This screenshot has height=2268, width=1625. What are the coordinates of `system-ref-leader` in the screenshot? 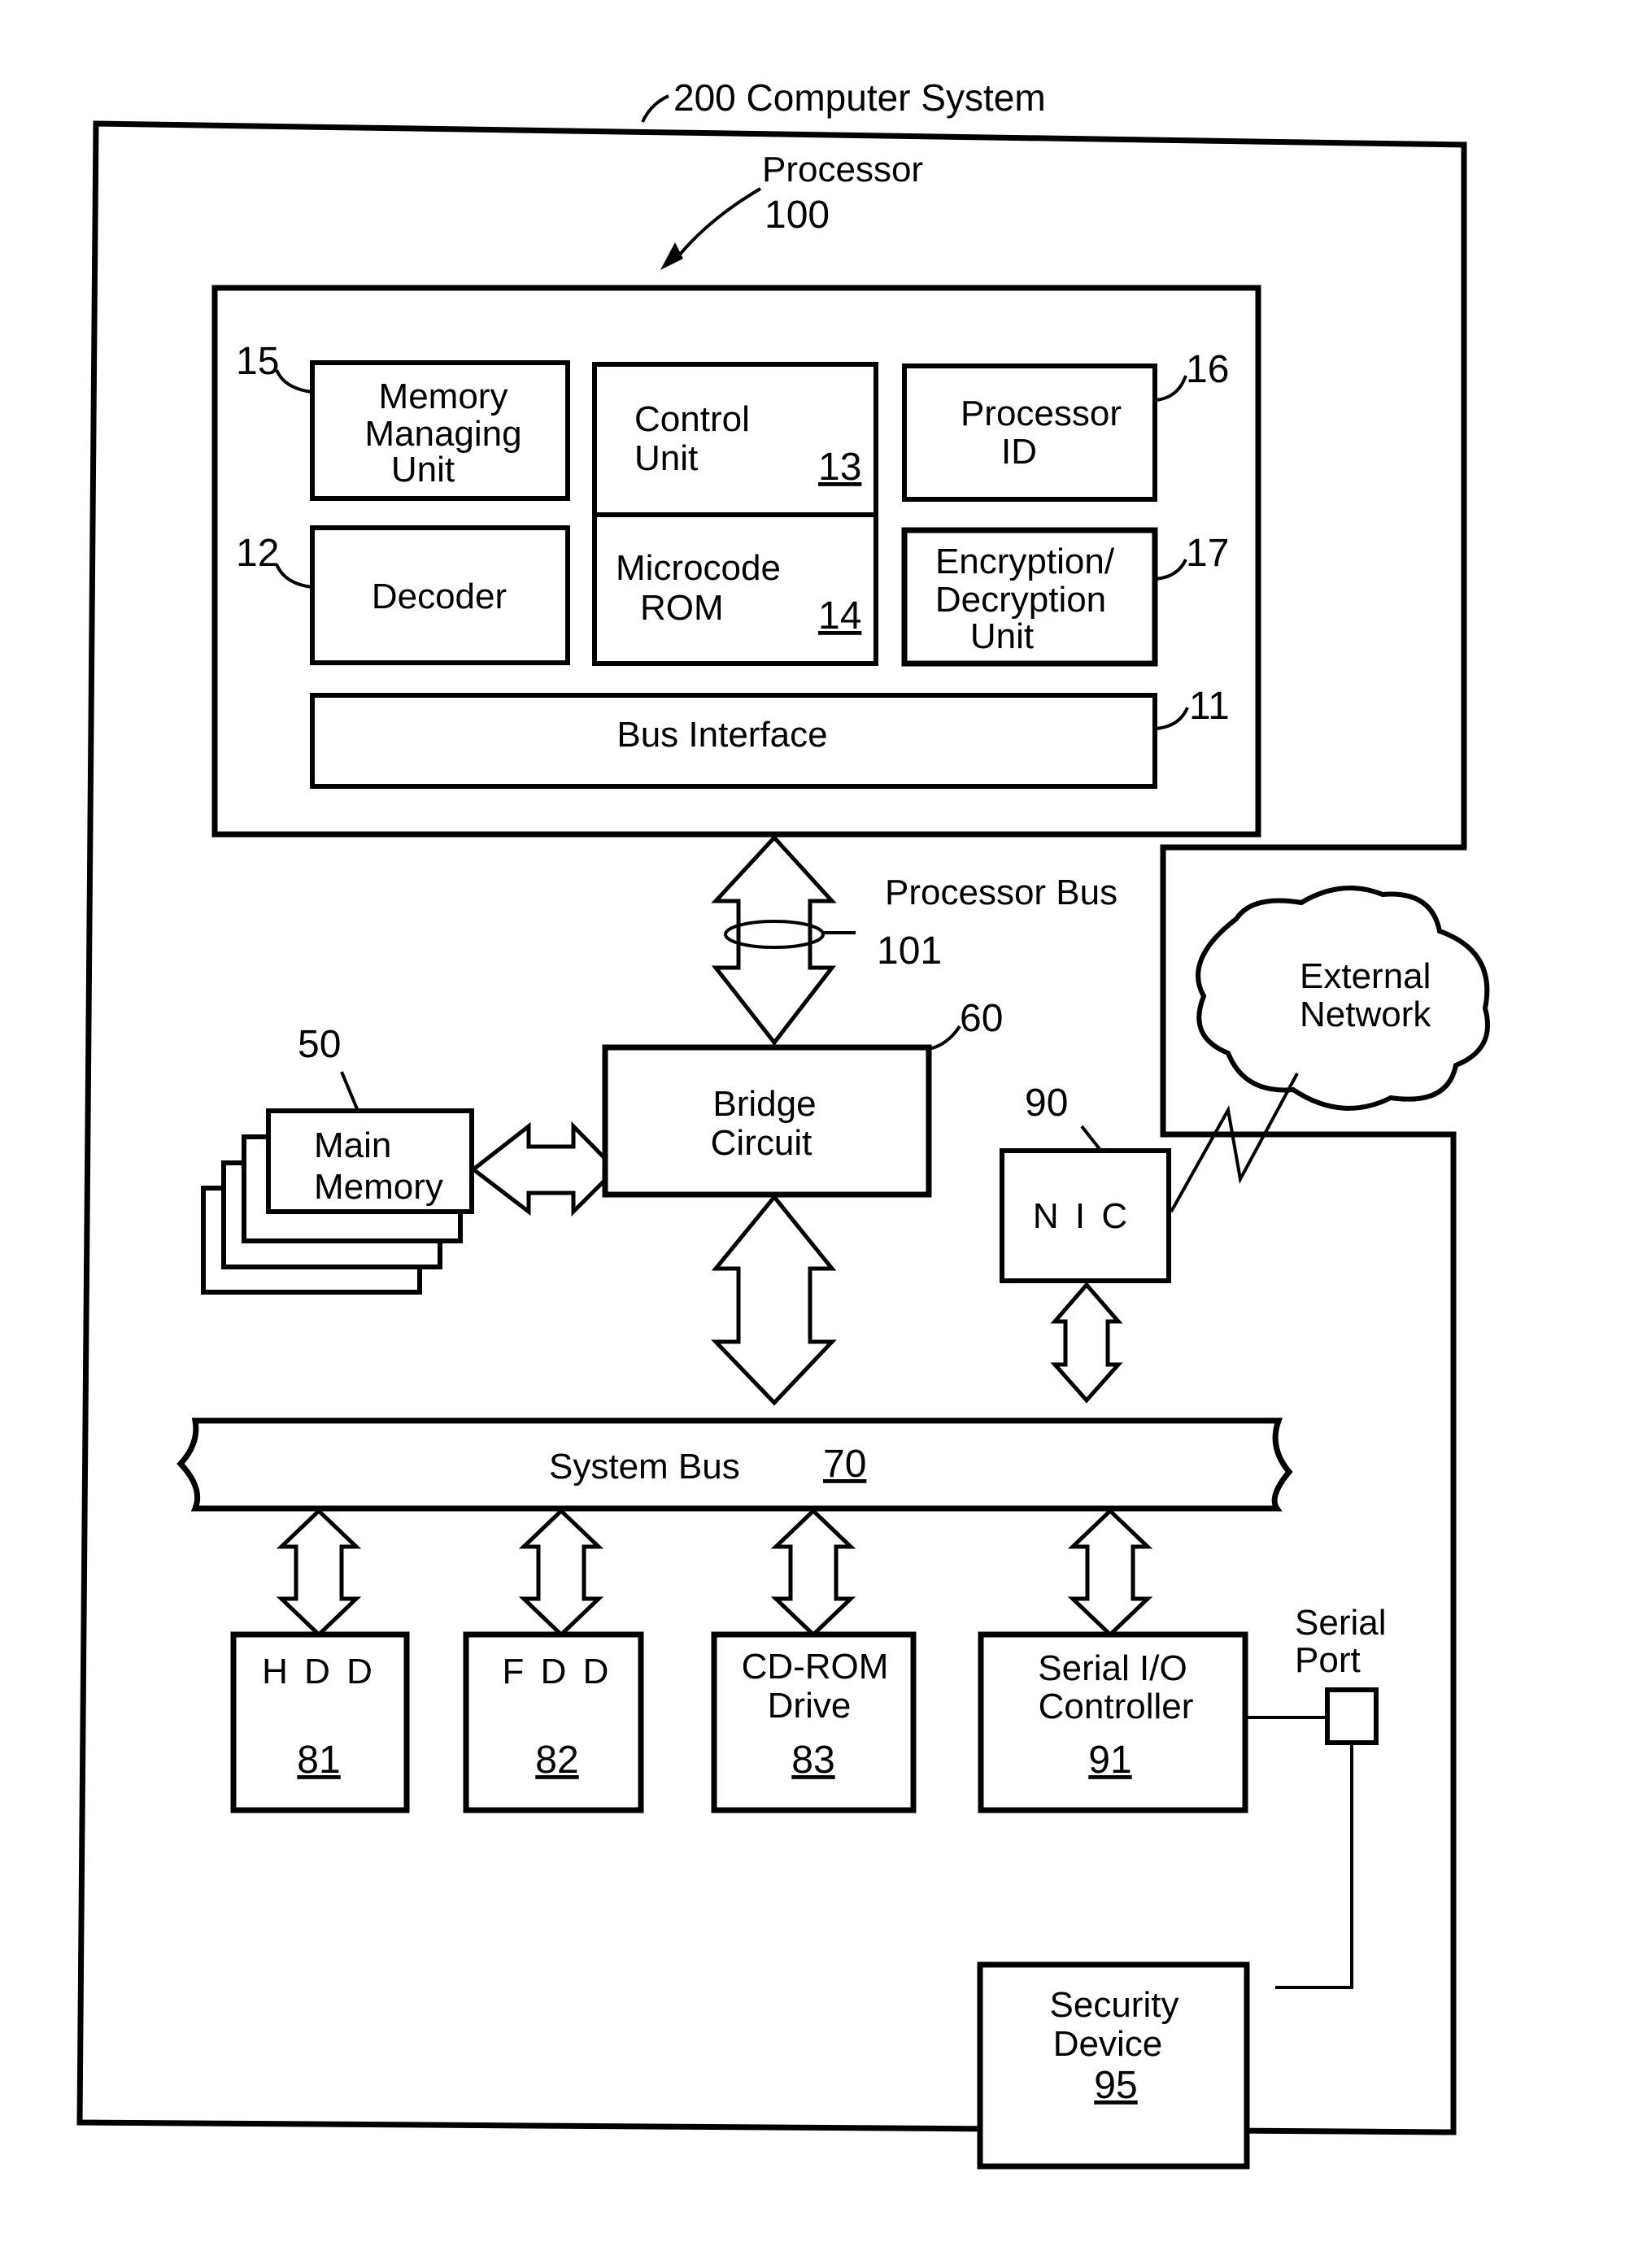 It's located at (655, 109).